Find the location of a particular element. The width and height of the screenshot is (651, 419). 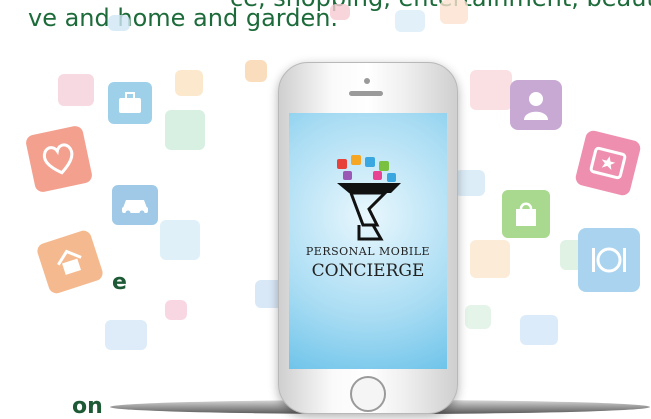

speaker-grille is located at coordinates (366, 93).